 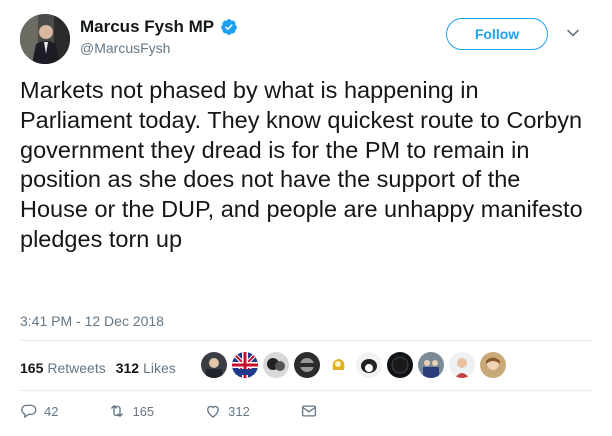 I want to click on chevron-down-icon, so click(x=573, y=33).